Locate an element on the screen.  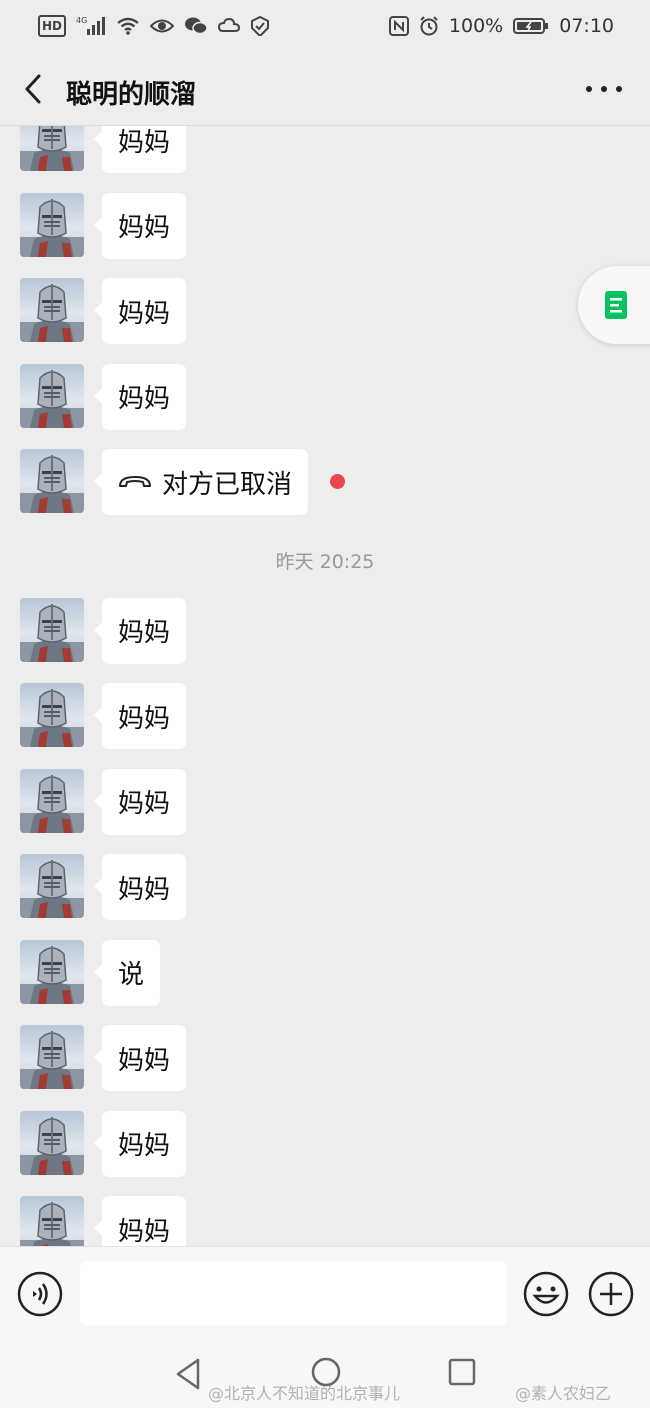
more-button is located at coordinates (604, 89).